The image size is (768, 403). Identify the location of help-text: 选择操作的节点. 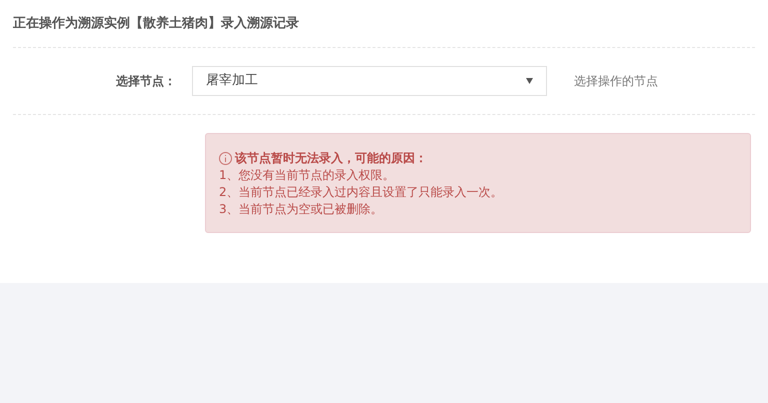
(616, 81).